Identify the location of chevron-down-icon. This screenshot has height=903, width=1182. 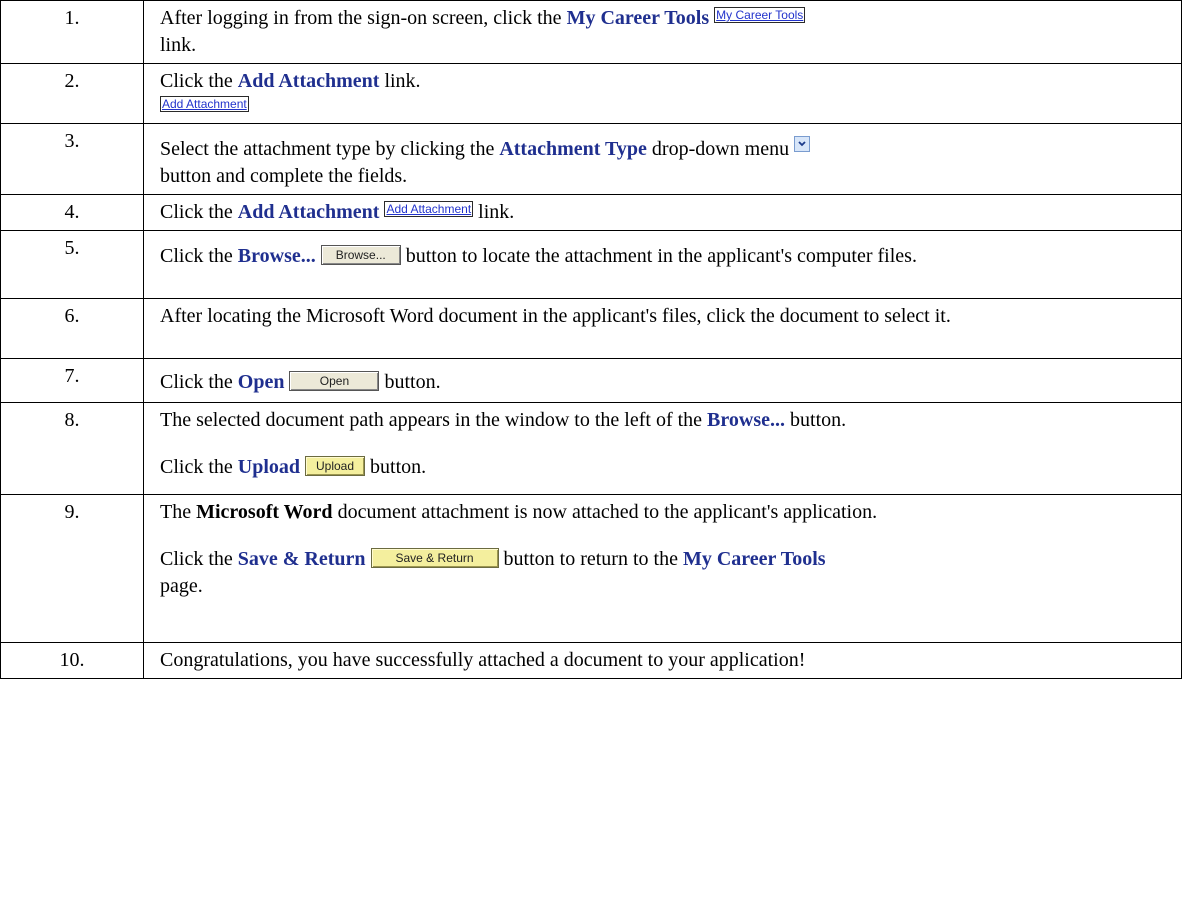
(802, 144).